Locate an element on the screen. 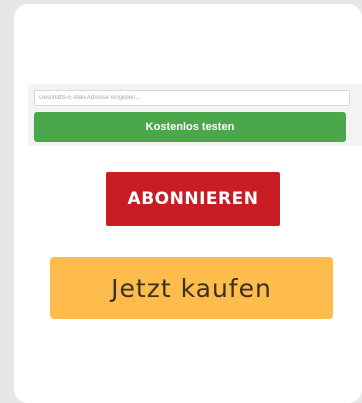  subscribe-button: ABONNIEREN is located at coordinates (193, 199).